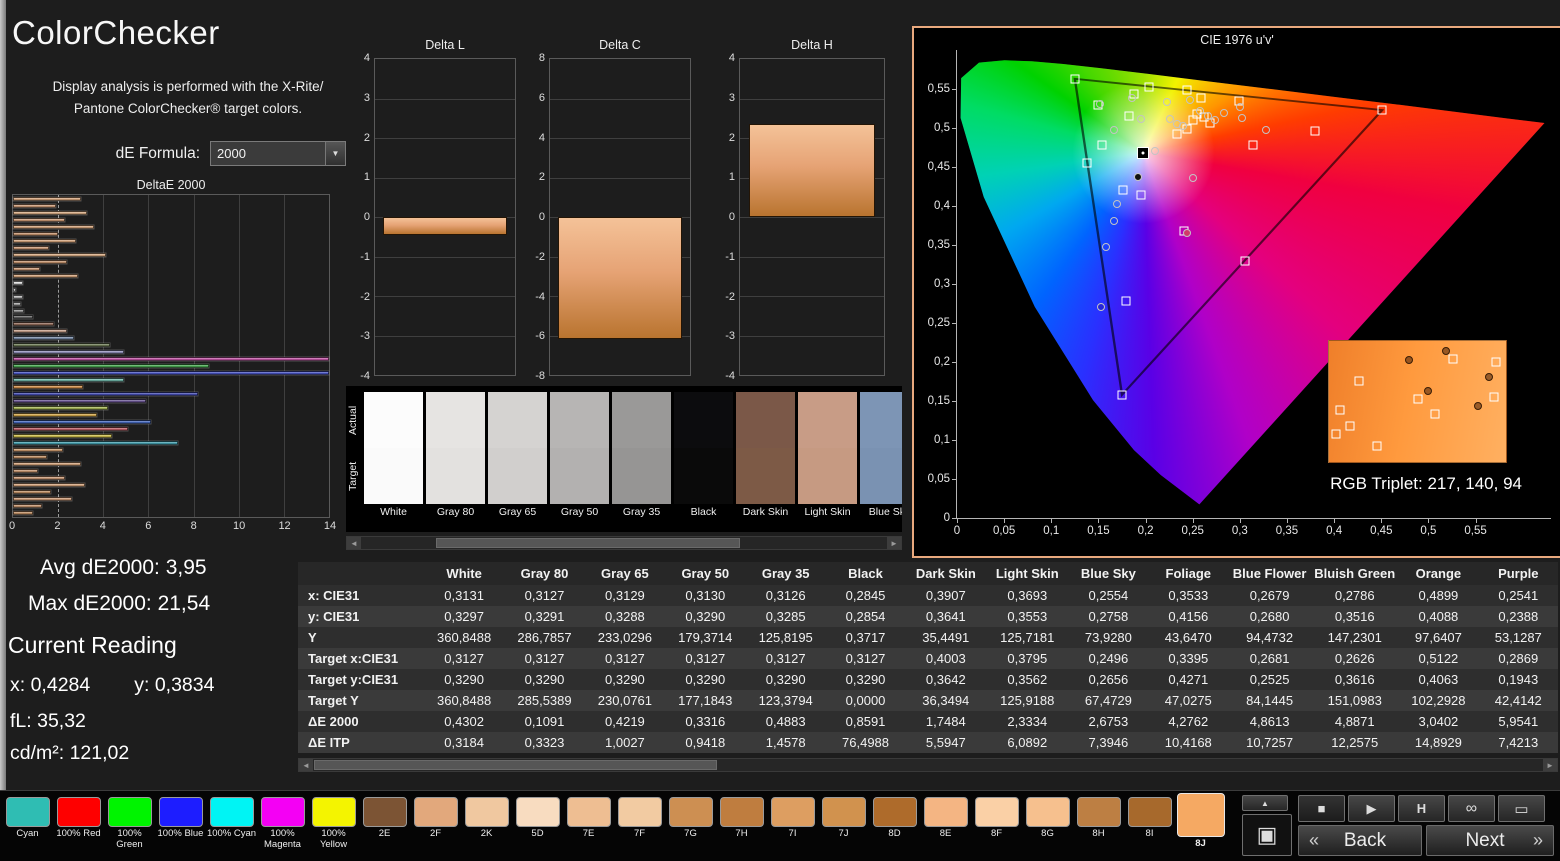  What do you see at coordinates (1143, 152) in the screenshot?
I see `selected-patch-marker` at bounding box center [1143, 152].